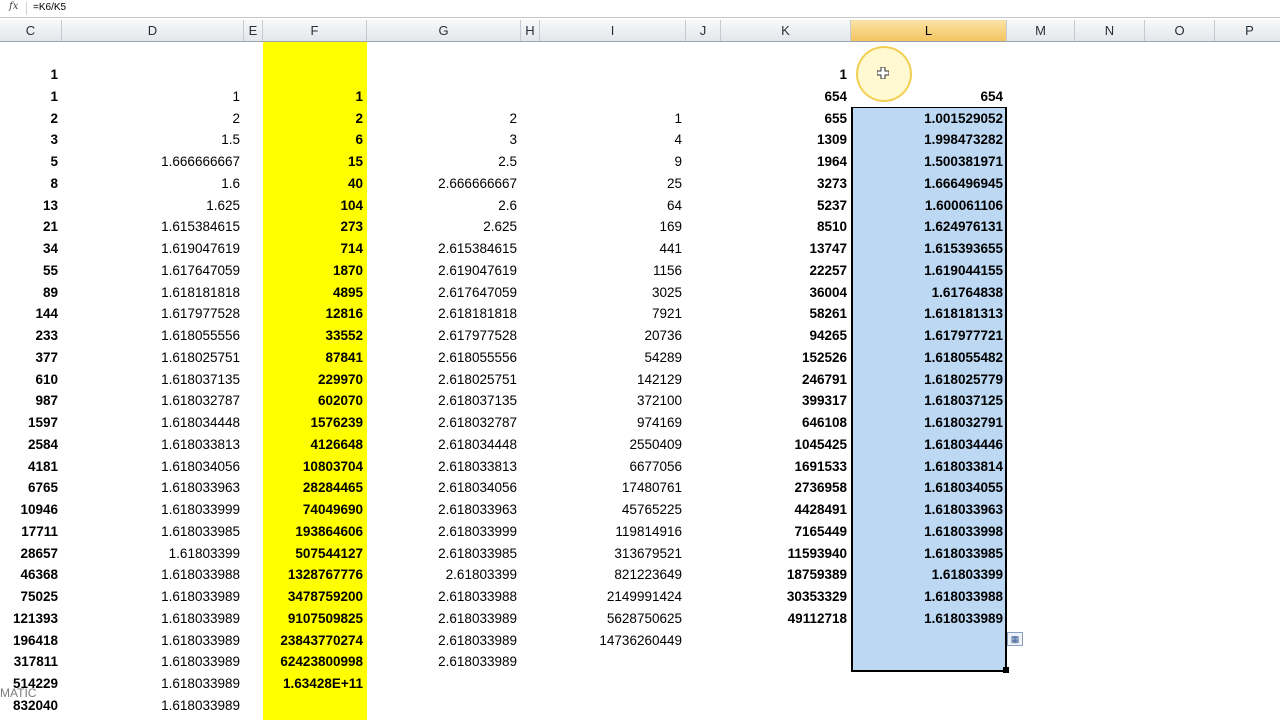  I want to click on cell-F: 2, so click(313, 119).